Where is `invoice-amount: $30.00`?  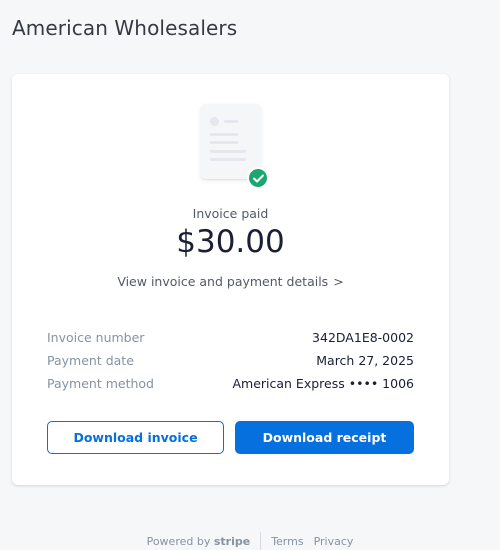 invoice-amount: $30.00 is located at coordinates (230, 242).